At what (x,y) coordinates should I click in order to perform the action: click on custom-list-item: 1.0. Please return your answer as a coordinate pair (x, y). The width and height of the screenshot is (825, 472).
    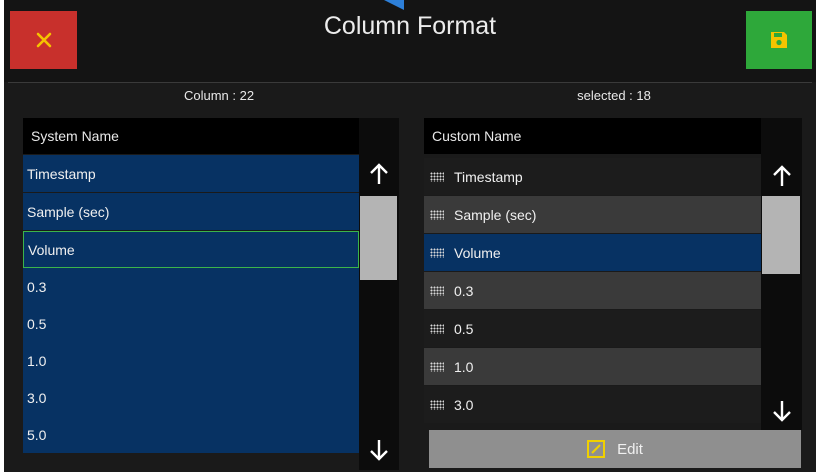
    Looking at the image, I should click on (592, 366).